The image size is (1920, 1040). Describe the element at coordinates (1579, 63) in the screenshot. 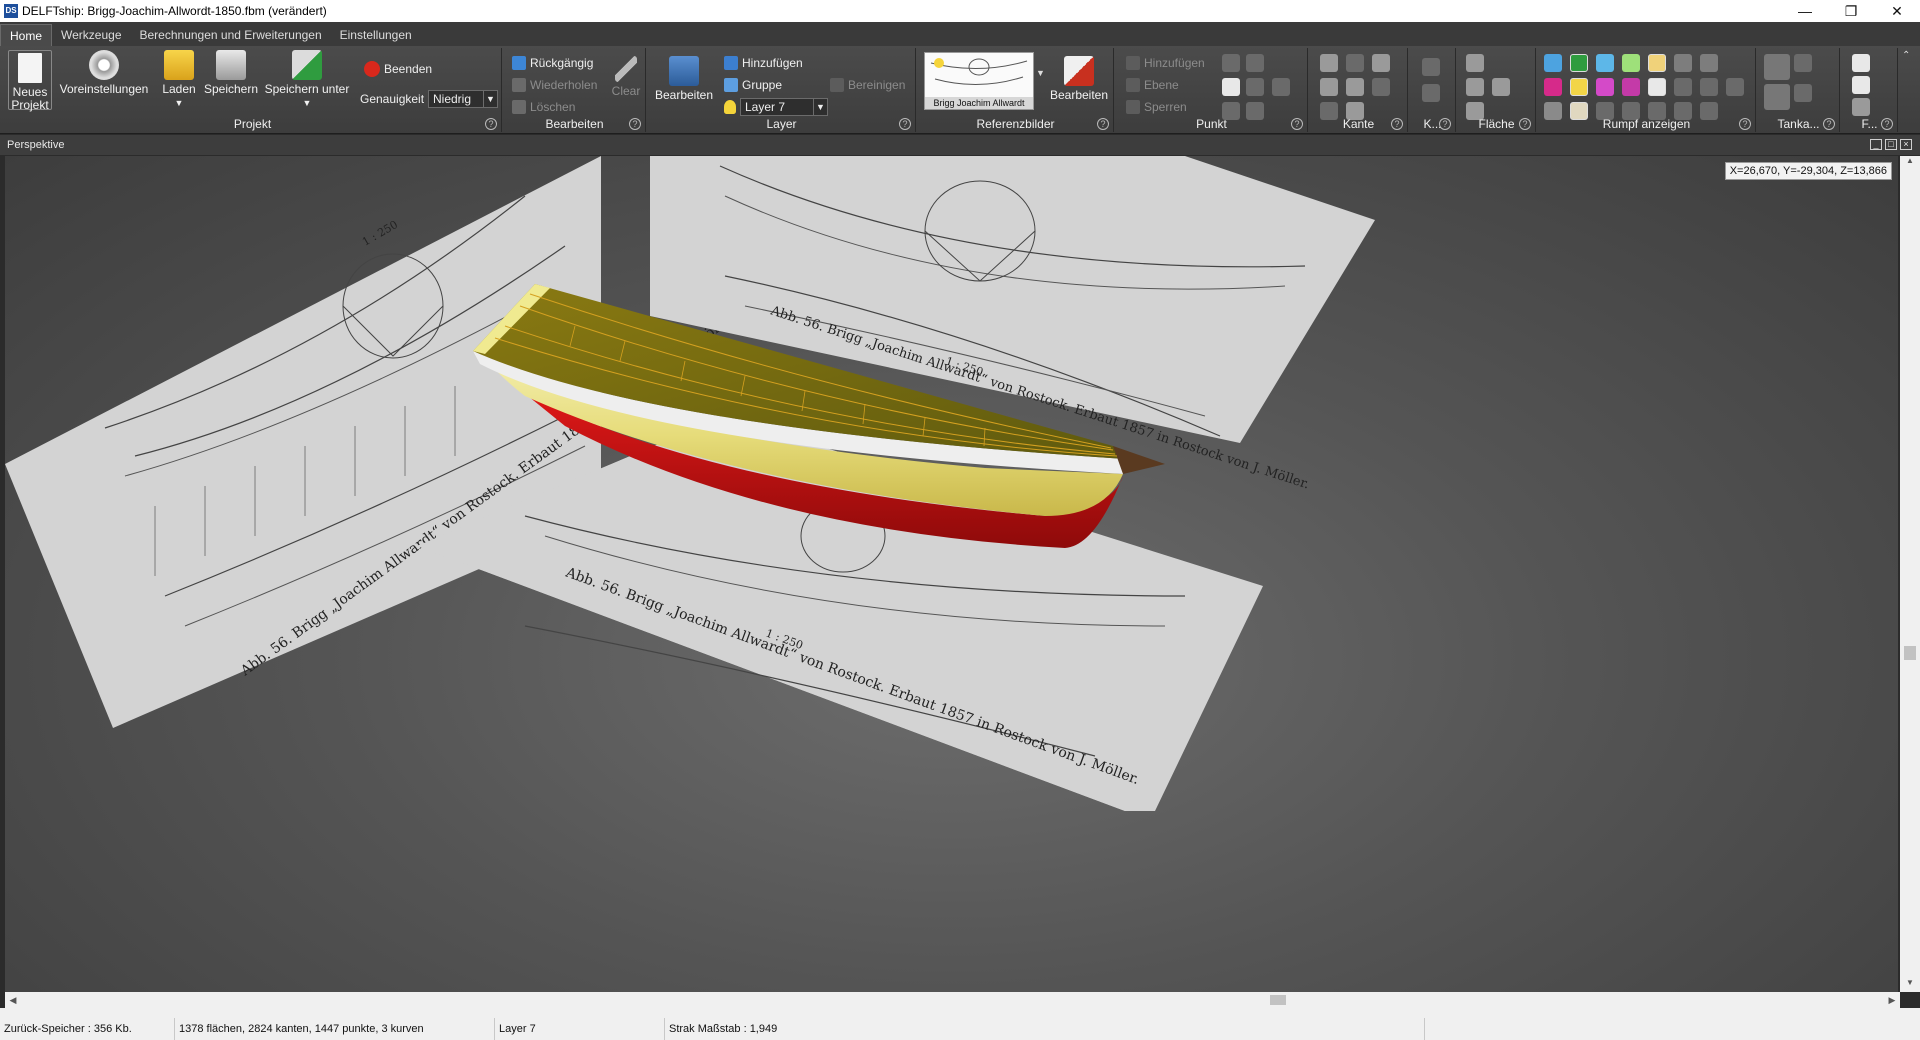

I see `show-interior-edges-icon` at that location.